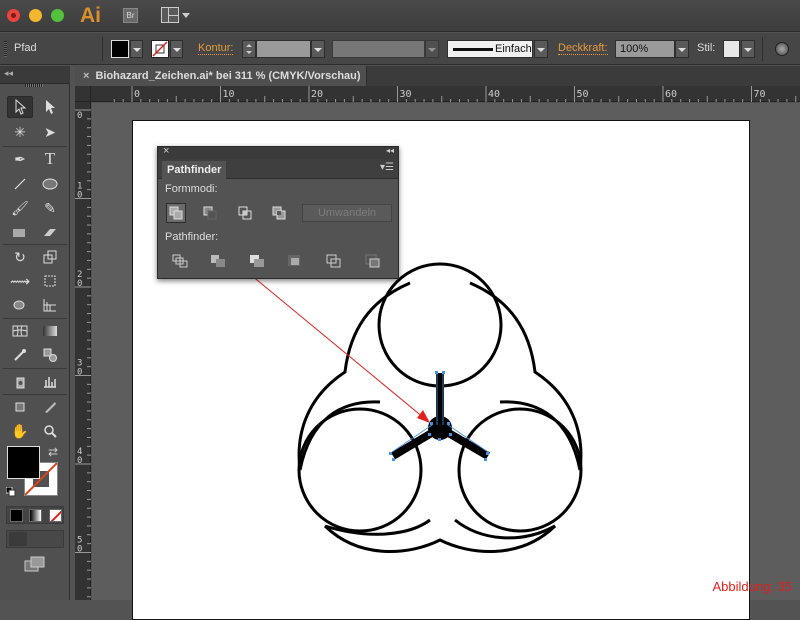  I want to click on none-button, so click(55, 515).